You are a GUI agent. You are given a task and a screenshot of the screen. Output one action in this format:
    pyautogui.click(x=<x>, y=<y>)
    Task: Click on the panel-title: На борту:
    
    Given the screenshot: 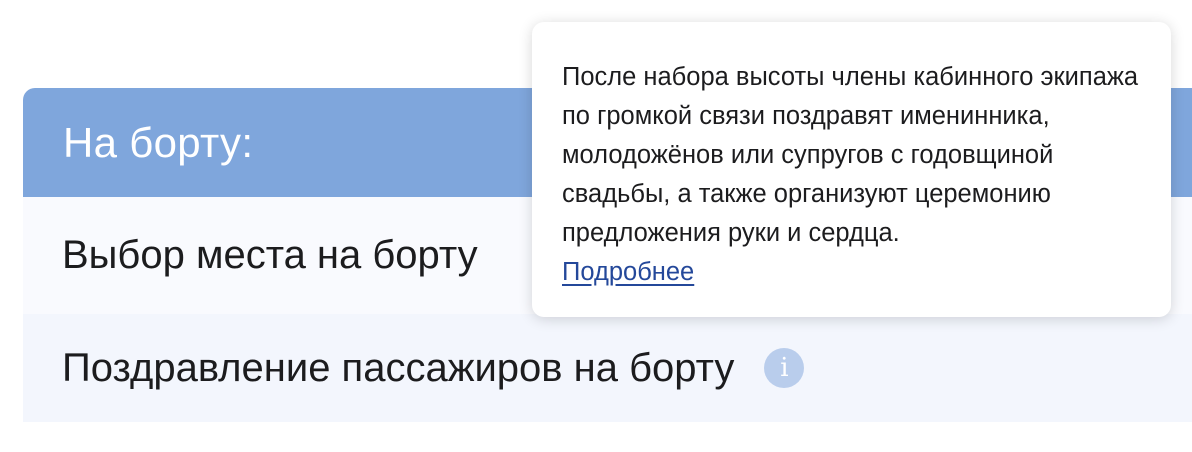 What is the action you would take?
    pyautogui.click(x=158, y=142)
    